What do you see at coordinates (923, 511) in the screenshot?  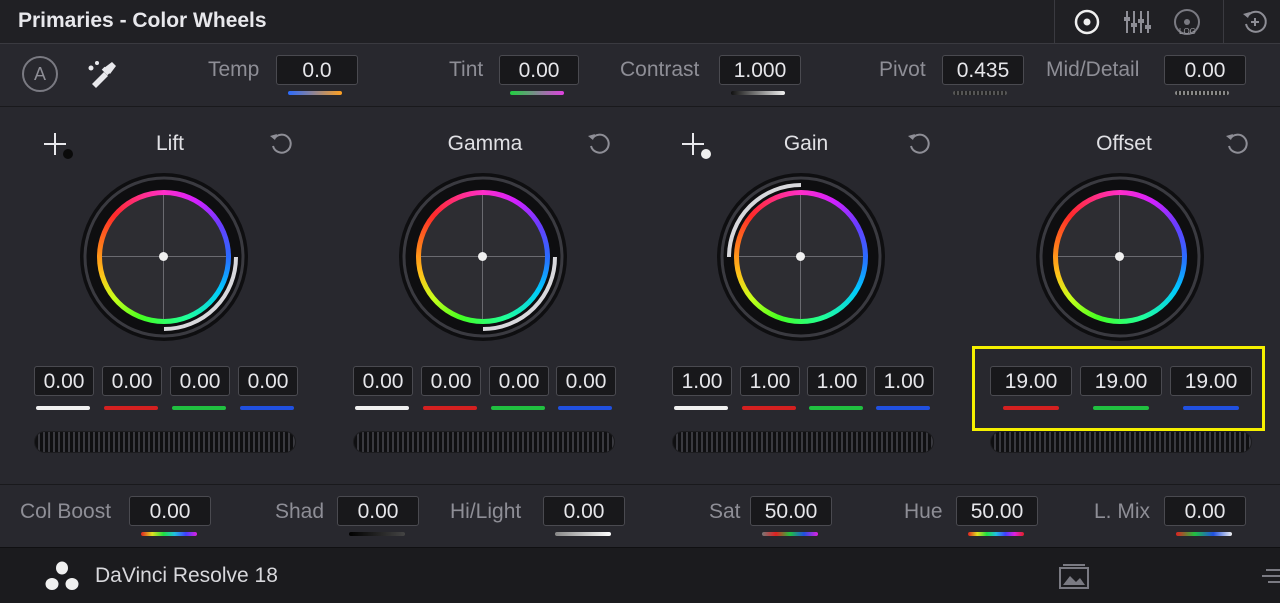 I see `hue-label: Hue` at bounding box center [923, 511].